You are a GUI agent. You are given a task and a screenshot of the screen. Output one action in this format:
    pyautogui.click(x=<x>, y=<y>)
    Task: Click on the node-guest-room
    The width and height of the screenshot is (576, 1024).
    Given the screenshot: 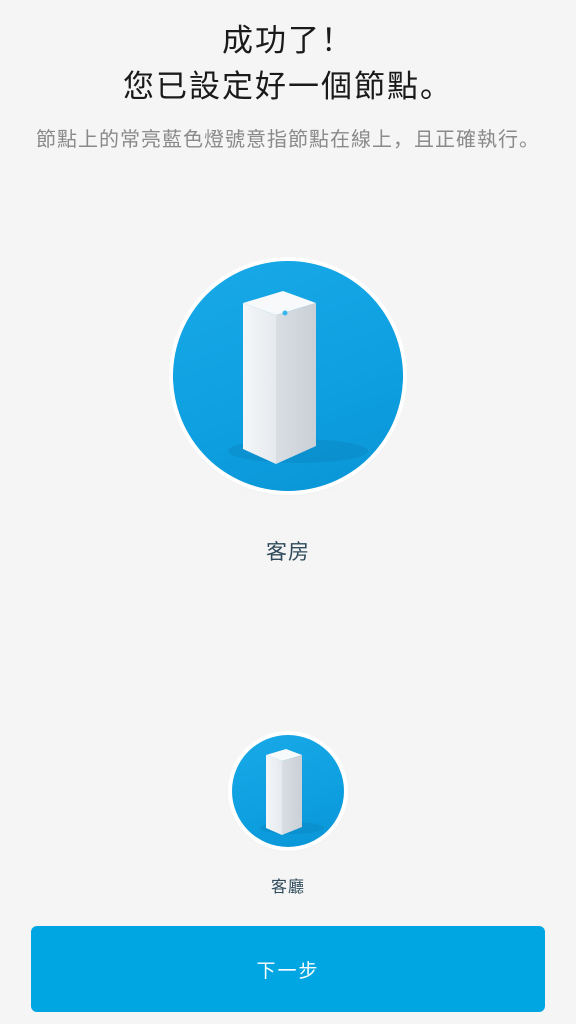 What is the action you would take?
    pyautogui.click(x=288, y=376)
    